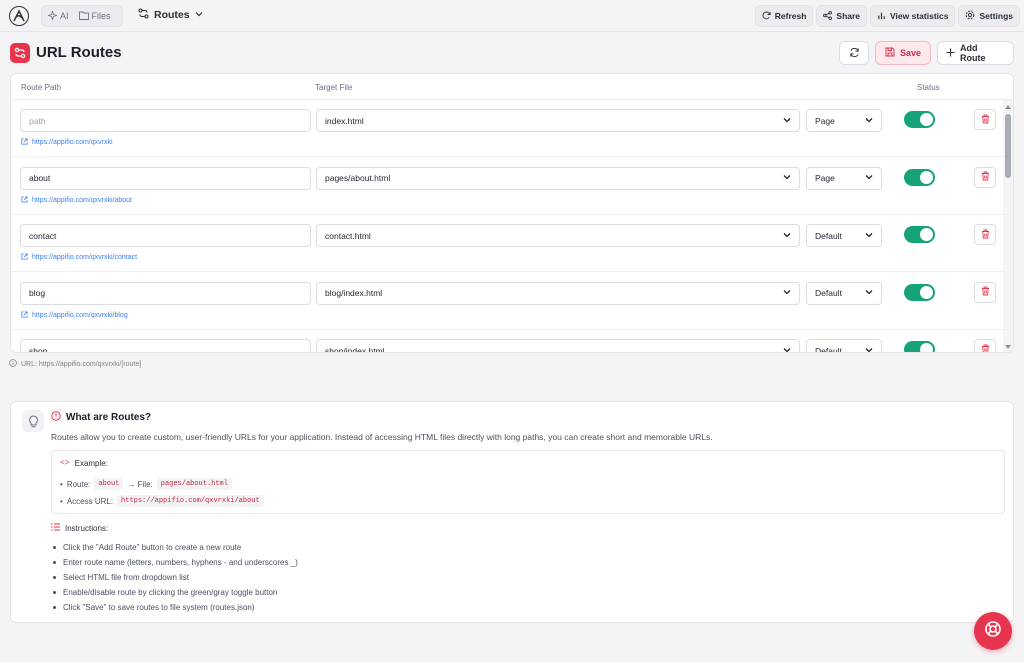  I want to click on folder-icon, so click(83, 16).